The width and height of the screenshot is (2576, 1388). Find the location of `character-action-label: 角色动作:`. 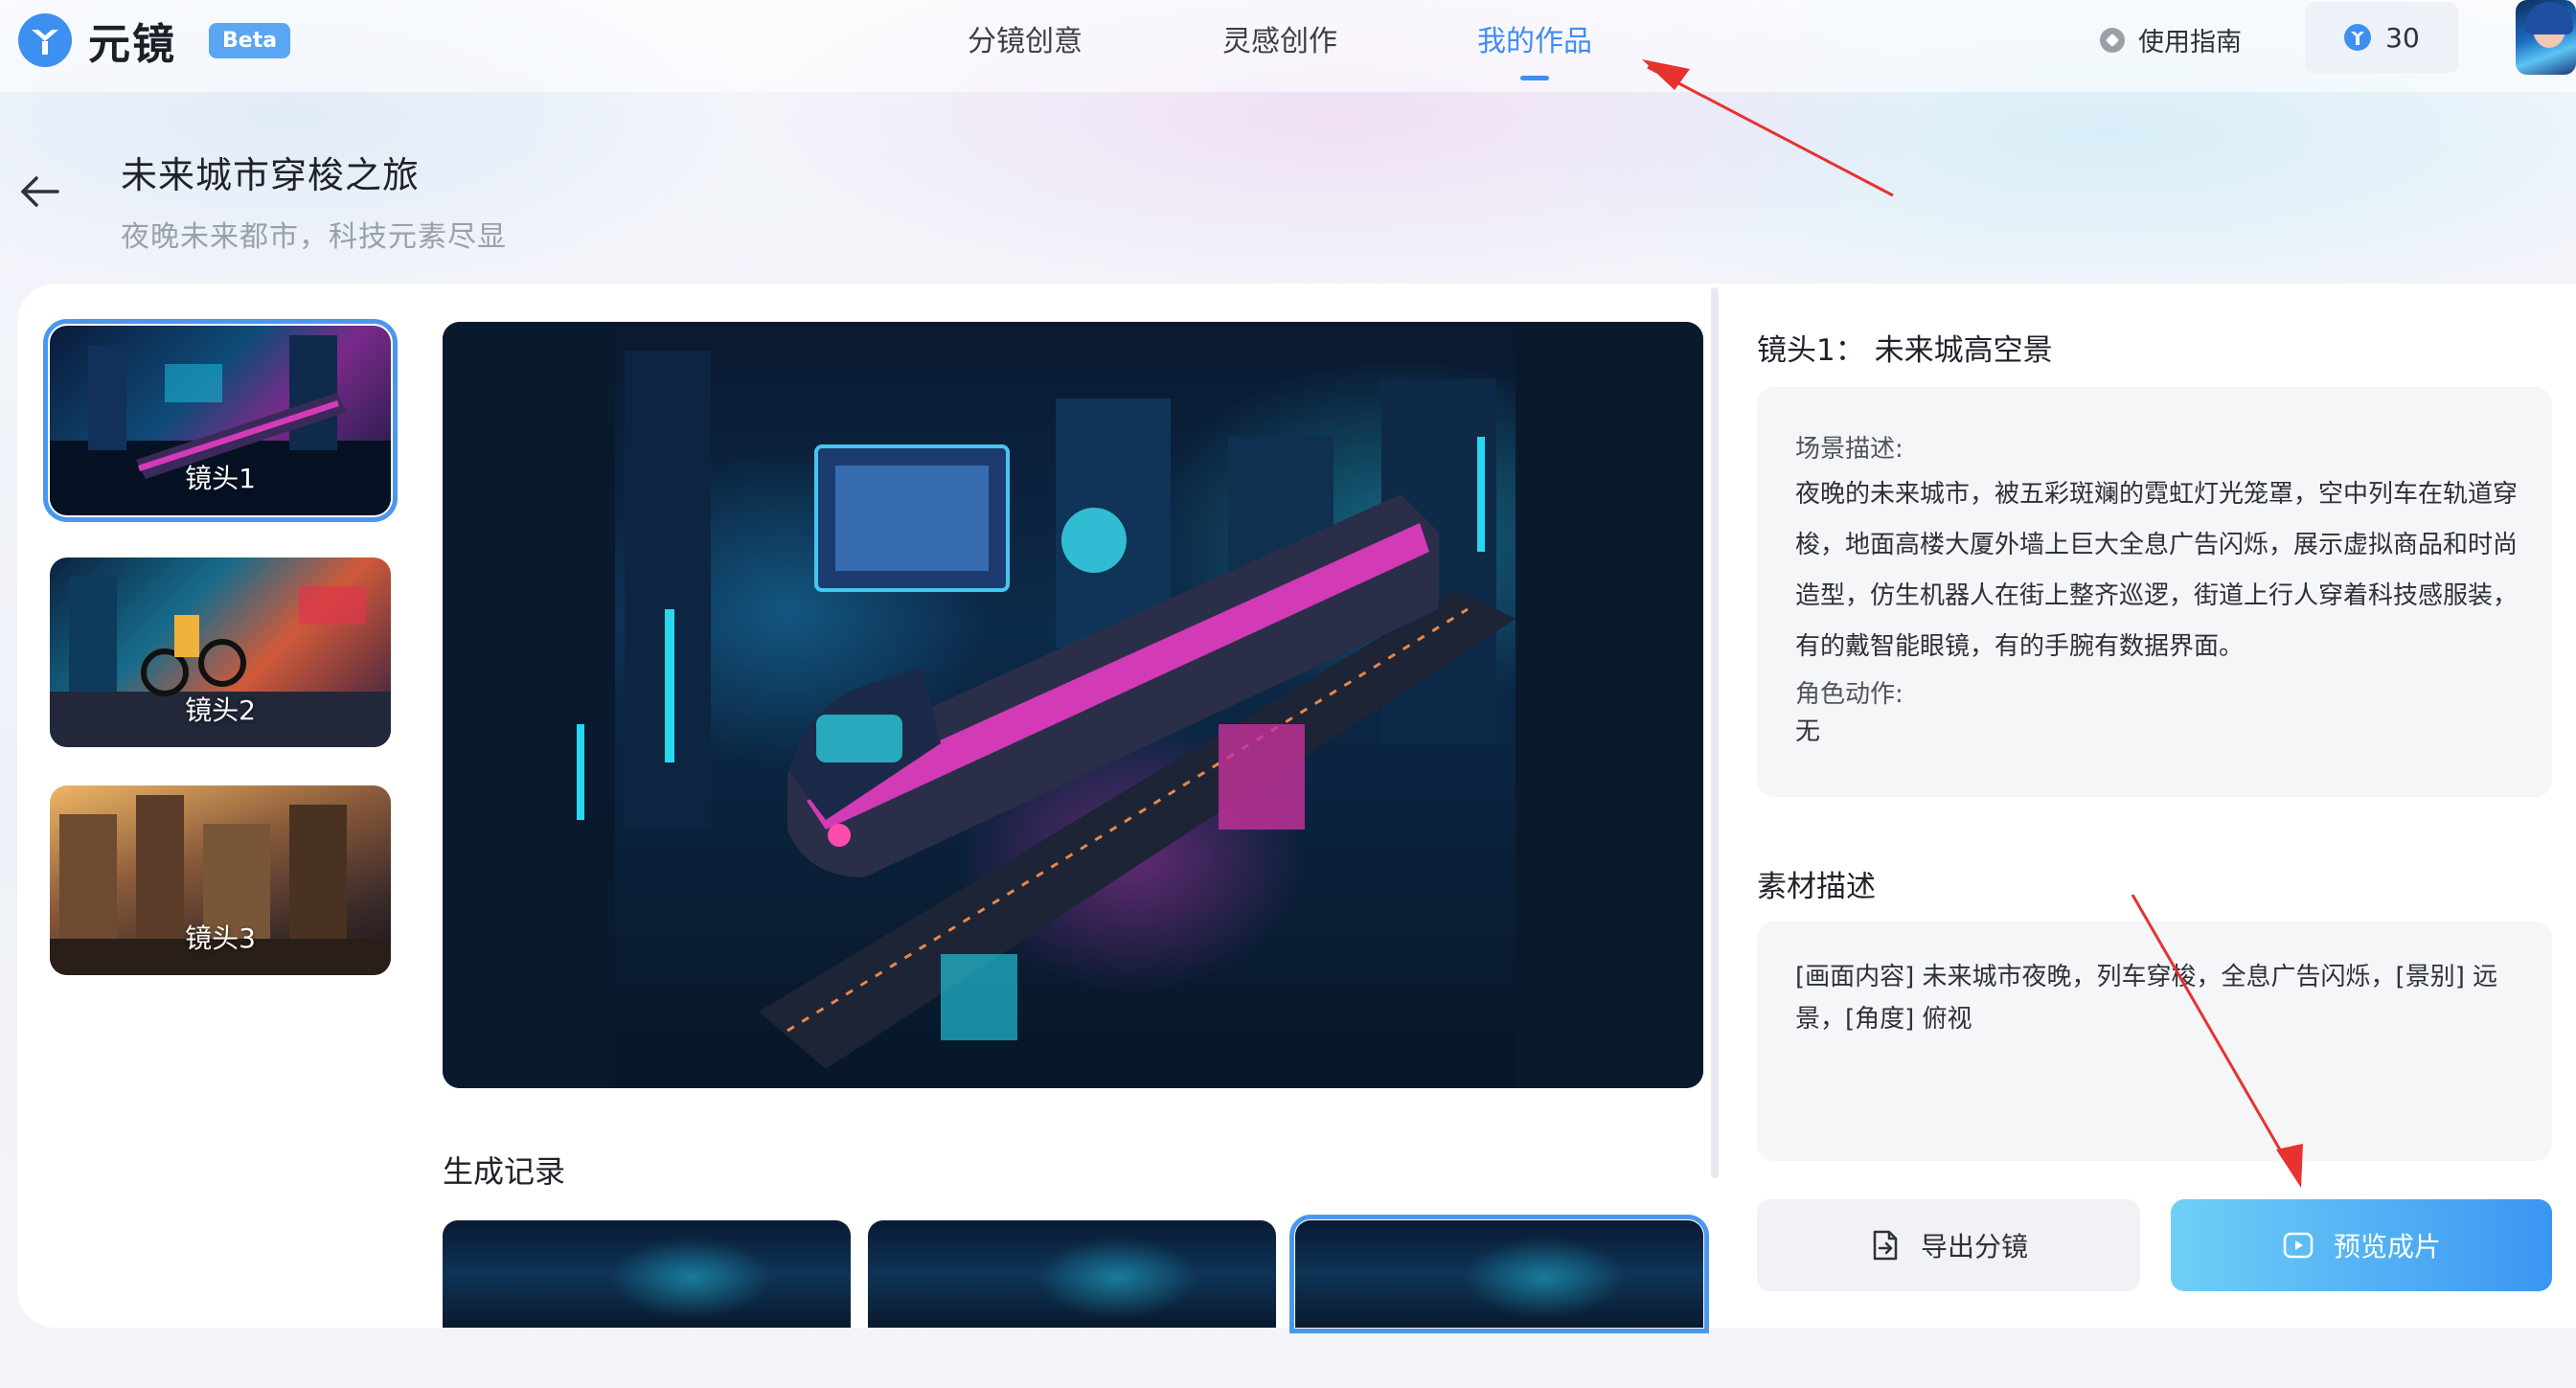

character-action-label: 角色动作: is located at coordinates (1850, 695).